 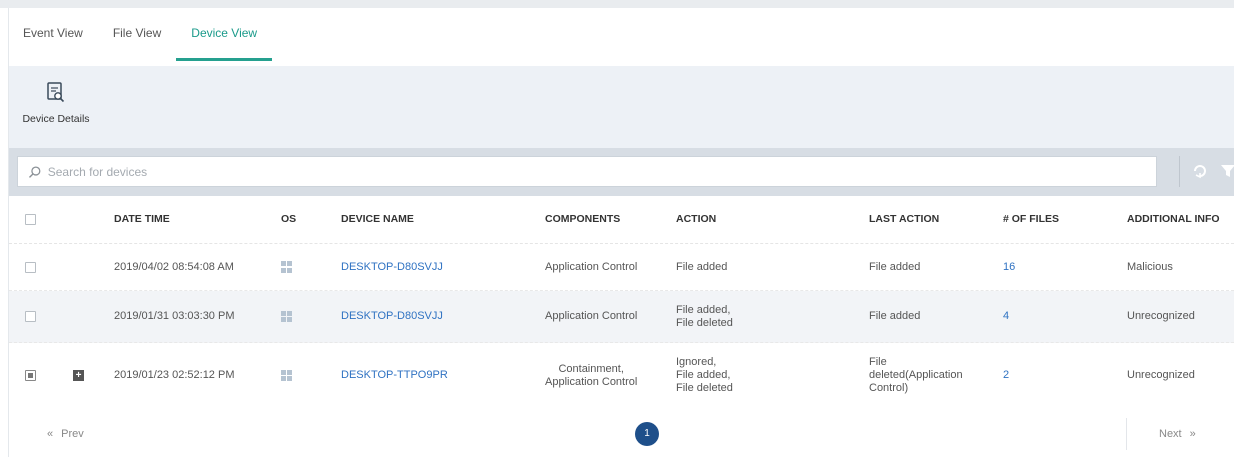 What do you see at coordinates (621, 432) in the screenshot?
I see `pagination: « Prev 1 Next »` at bounding box center [621, 432].